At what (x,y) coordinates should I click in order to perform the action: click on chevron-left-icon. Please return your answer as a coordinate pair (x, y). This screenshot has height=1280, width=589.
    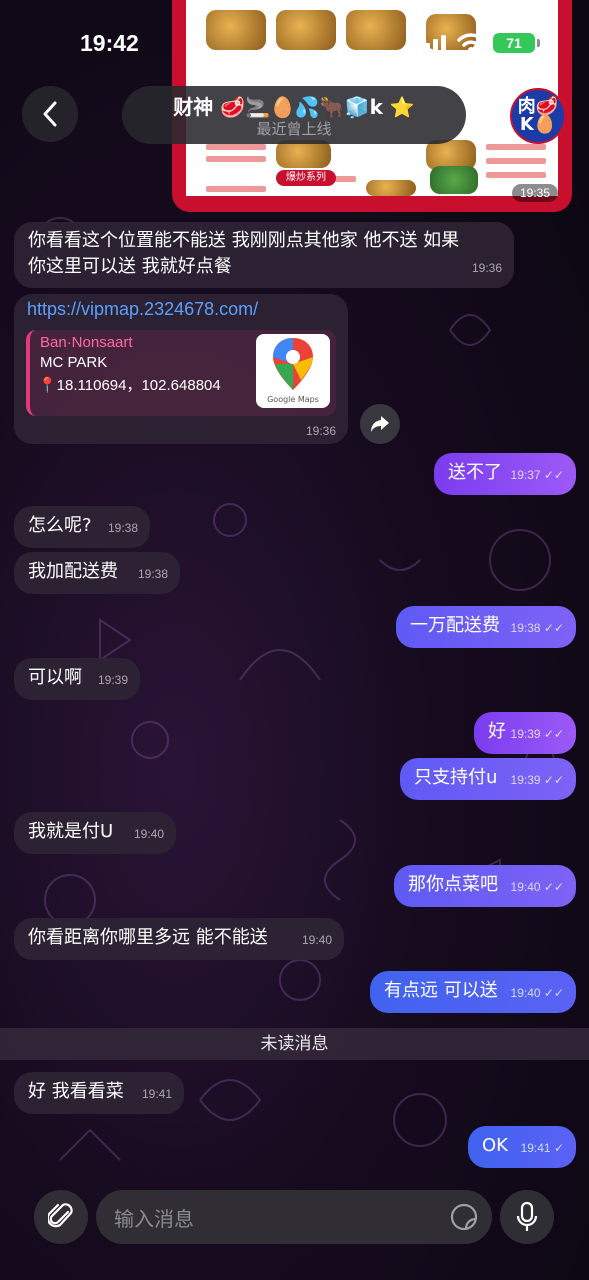
    Looking at the image, I should click on (50, 114).